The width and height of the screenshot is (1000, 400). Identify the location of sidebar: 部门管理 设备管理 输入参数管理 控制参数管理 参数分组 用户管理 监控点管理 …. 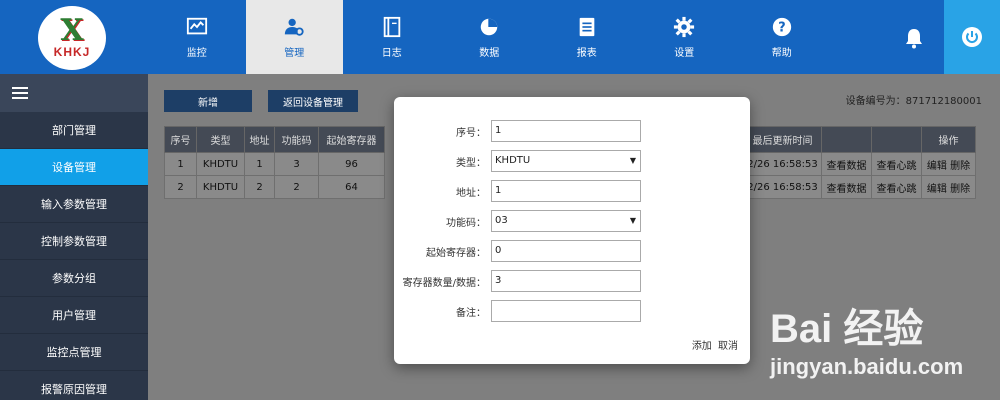
(74, 237).